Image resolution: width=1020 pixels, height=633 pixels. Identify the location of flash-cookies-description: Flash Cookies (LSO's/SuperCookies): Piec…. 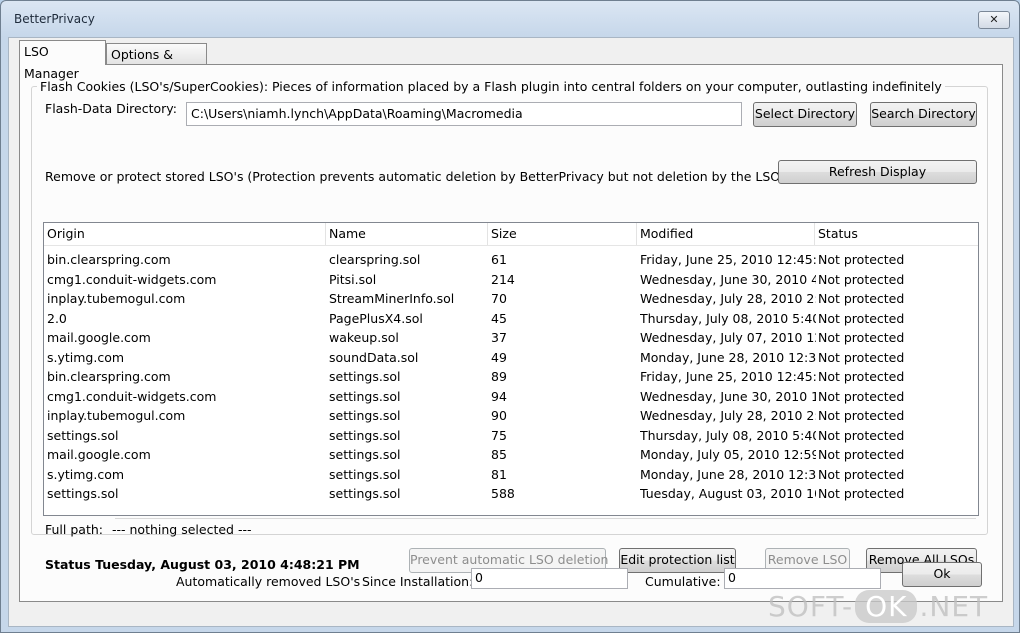
(491, 86).